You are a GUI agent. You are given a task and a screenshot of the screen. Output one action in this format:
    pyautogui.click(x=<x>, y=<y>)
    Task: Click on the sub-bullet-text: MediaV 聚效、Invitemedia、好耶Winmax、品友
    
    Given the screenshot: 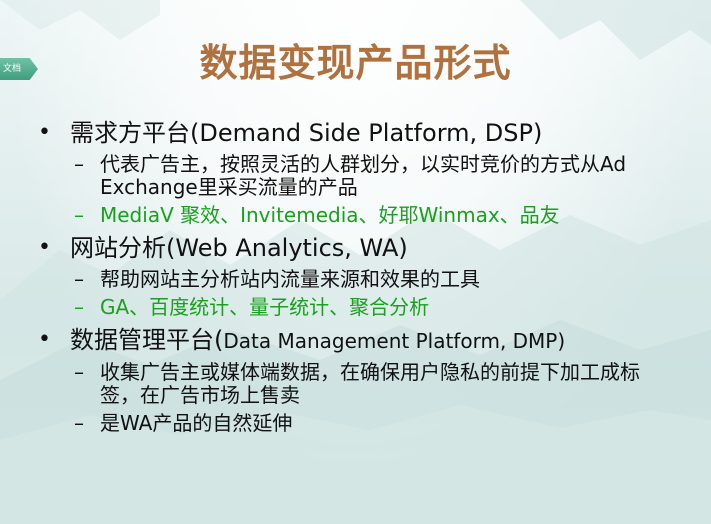 What is the action you would take?
    pyautogui.click(x=330, y=215)
    